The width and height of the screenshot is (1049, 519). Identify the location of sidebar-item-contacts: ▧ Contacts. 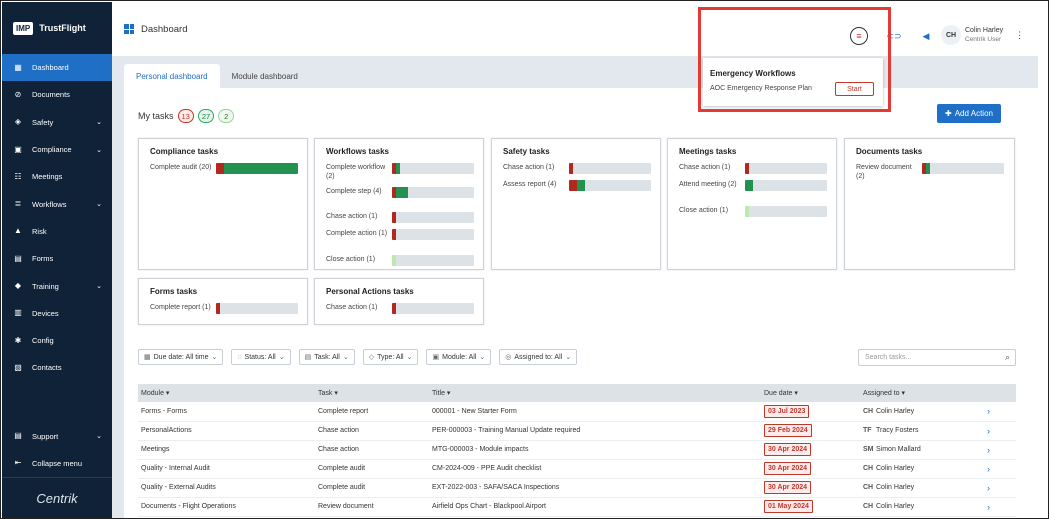
(57, 367).